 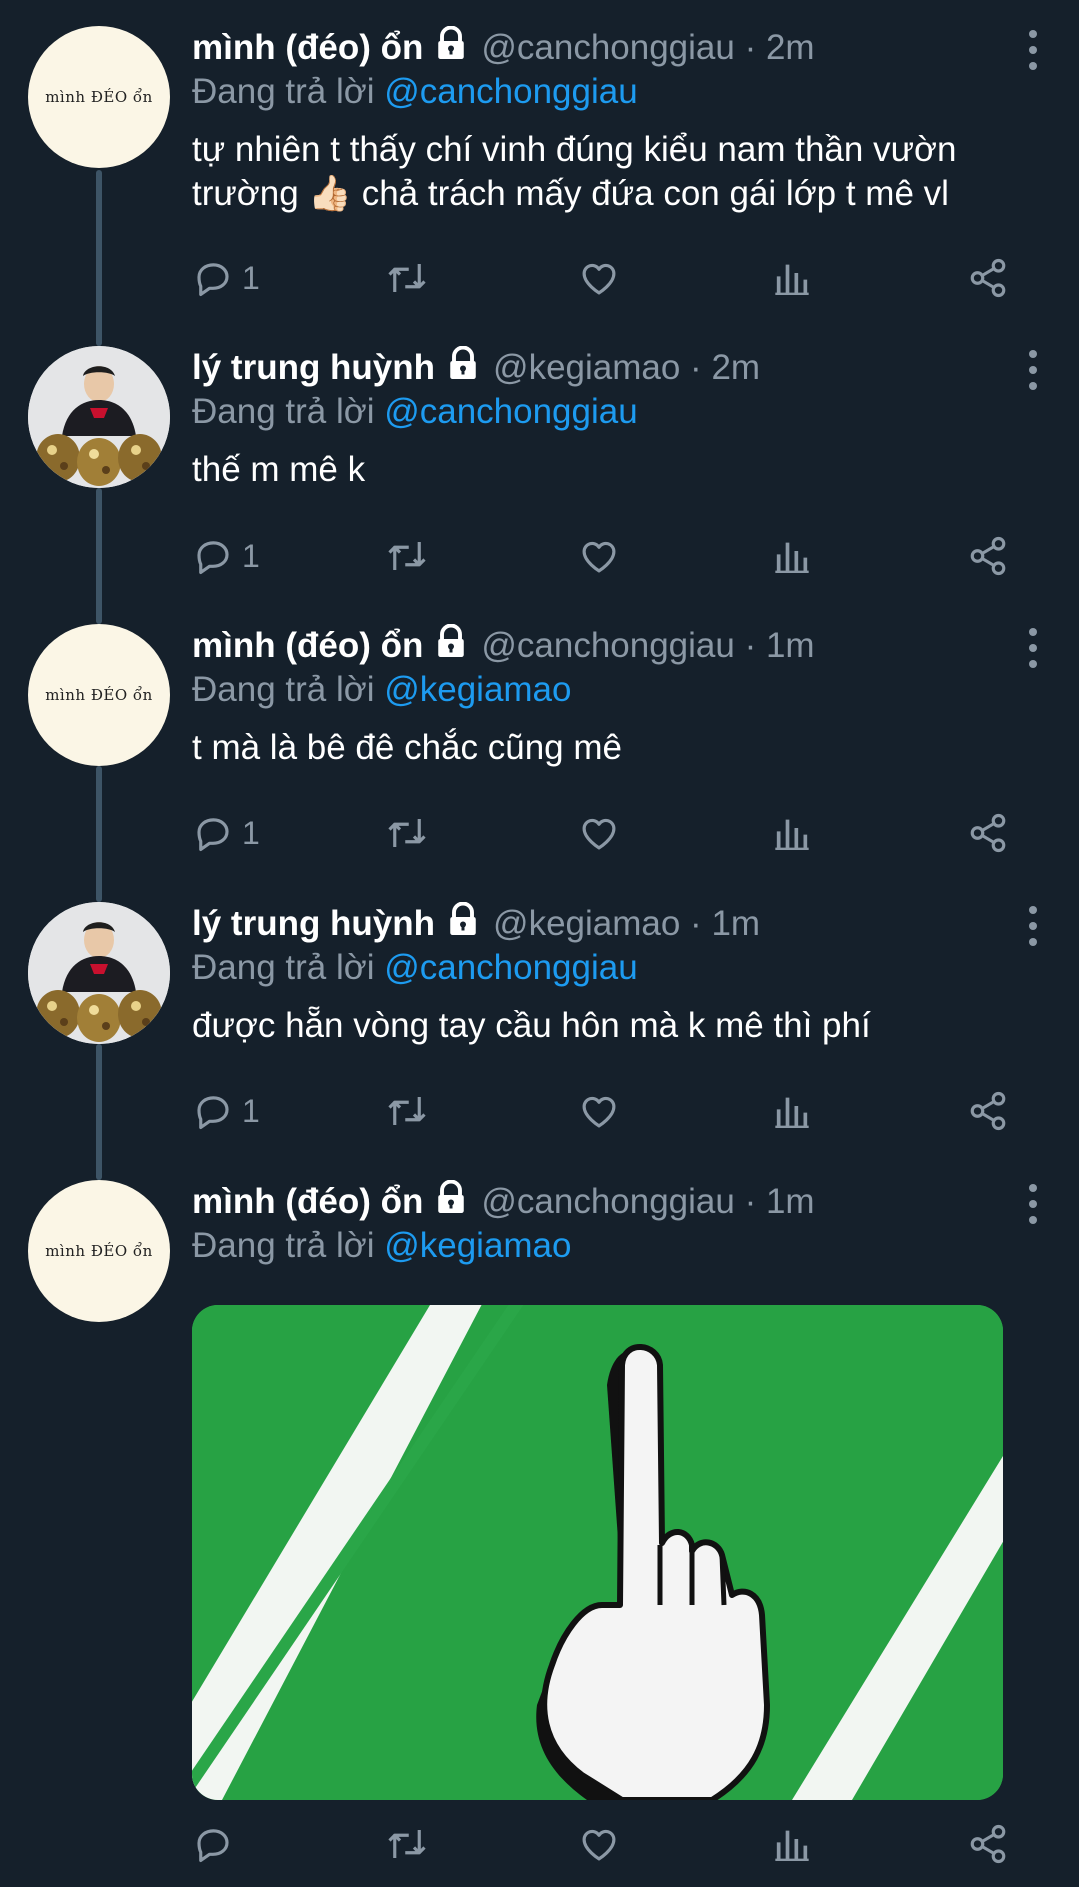 I want to click on handle-and-time: @canchonggiau · 2m, so click(x=647, y=48).